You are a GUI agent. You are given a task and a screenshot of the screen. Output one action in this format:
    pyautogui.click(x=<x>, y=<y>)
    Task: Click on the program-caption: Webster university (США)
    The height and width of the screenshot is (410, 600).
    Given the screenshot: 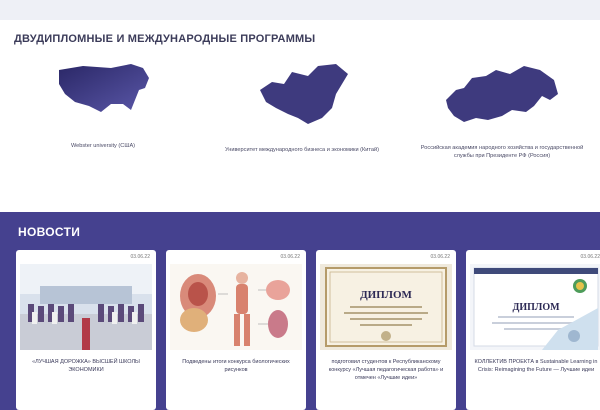 What is the action you would take?
    pyautogui.click(x=103, y=146)
    